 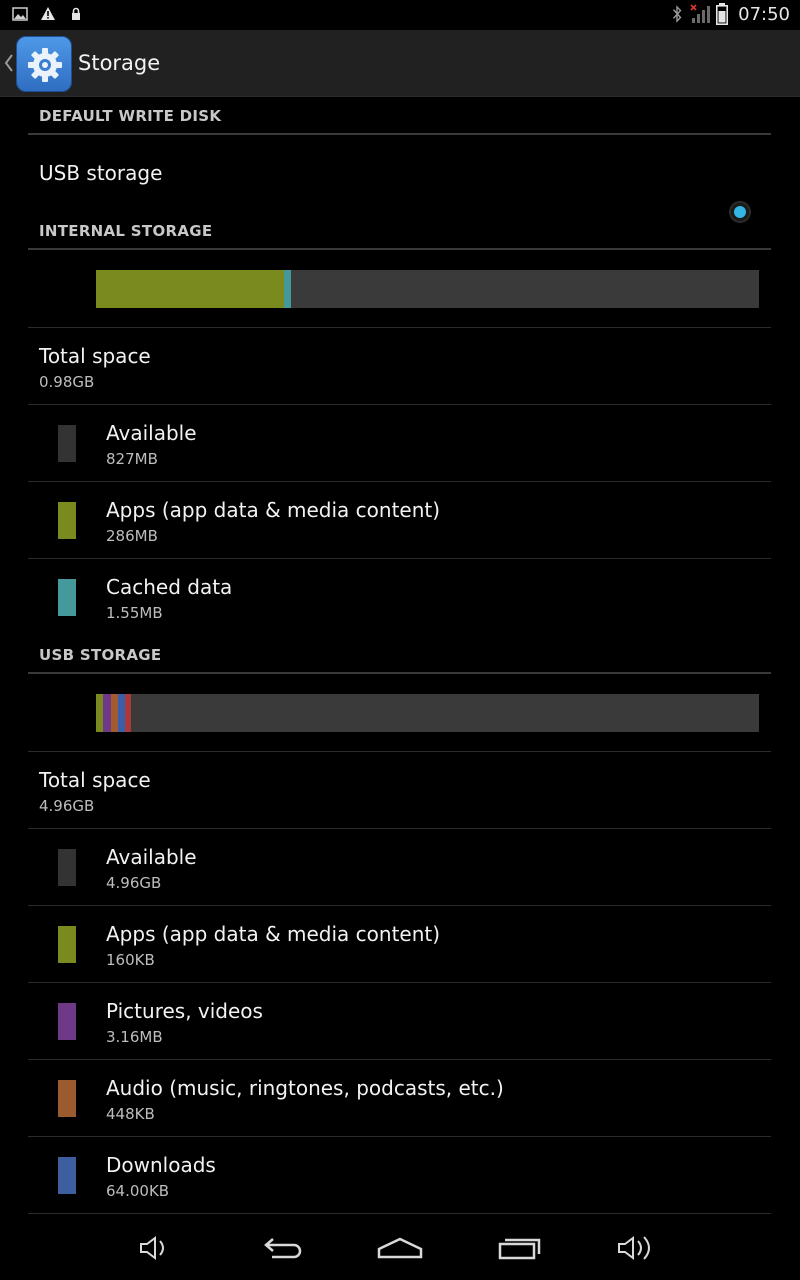 I want to click on warning-icon, so click(x=48, y=13).